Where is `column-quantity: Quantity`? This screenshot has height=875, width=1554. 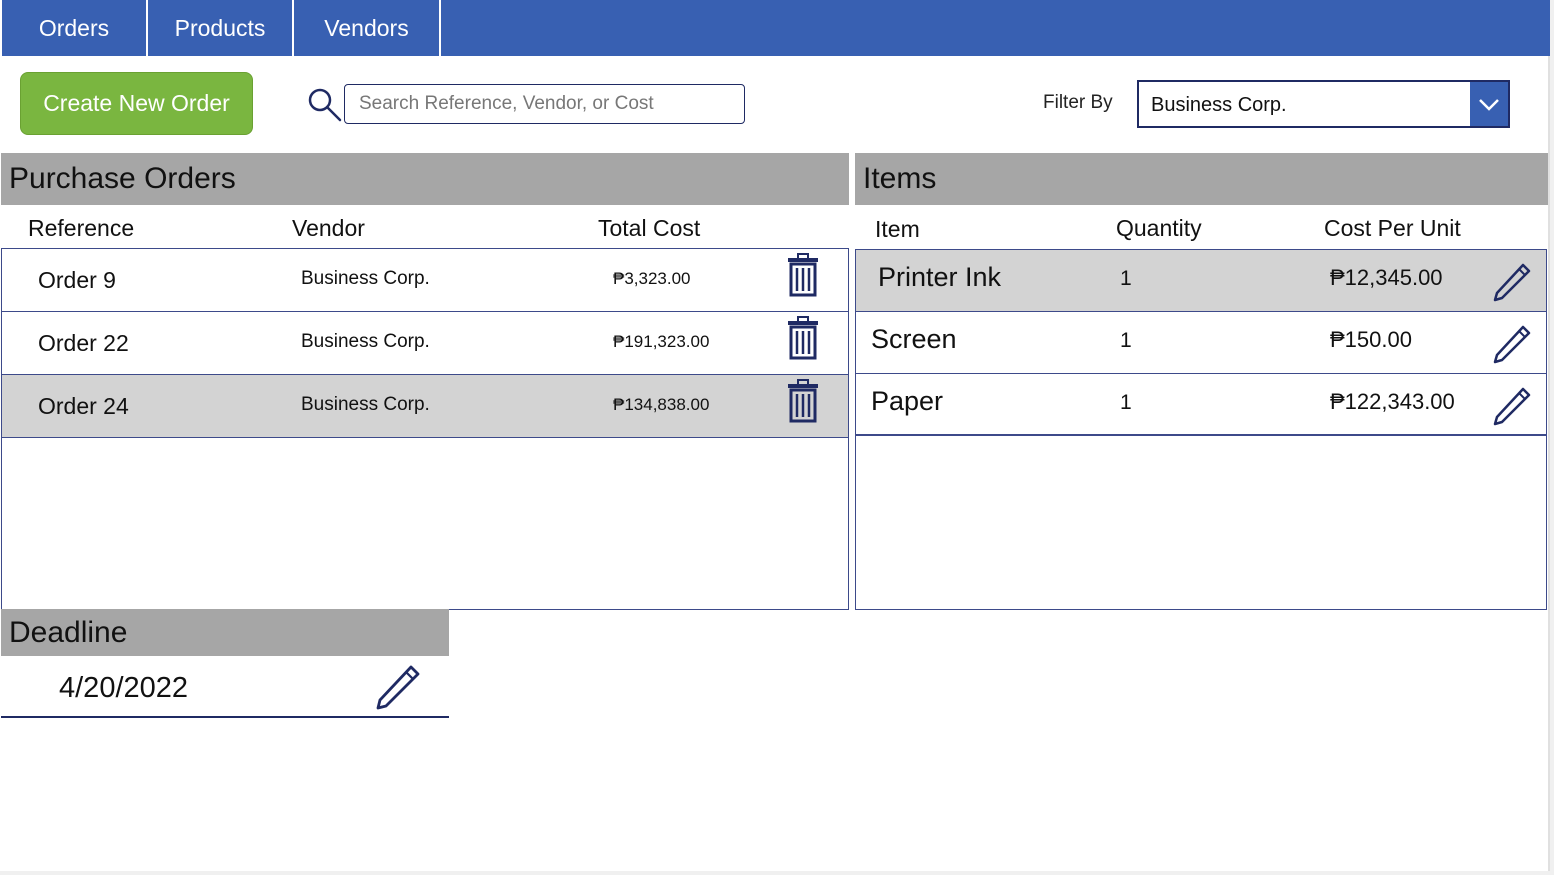 column-quantity: Quantity is located at coordinates (1159, 228).